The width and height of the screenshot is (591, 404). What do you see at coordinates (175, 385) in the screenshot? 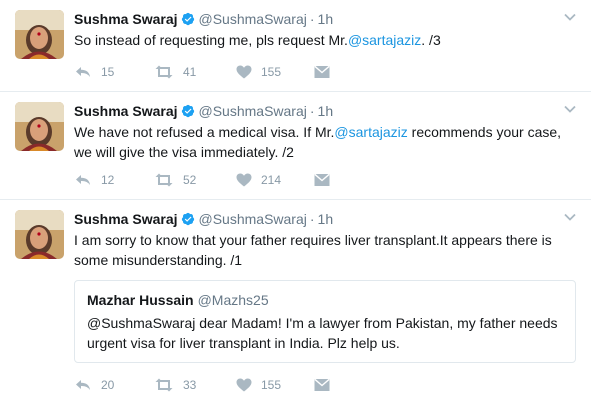
I see `retweet-button: 33` at bounding box center [175, 385].